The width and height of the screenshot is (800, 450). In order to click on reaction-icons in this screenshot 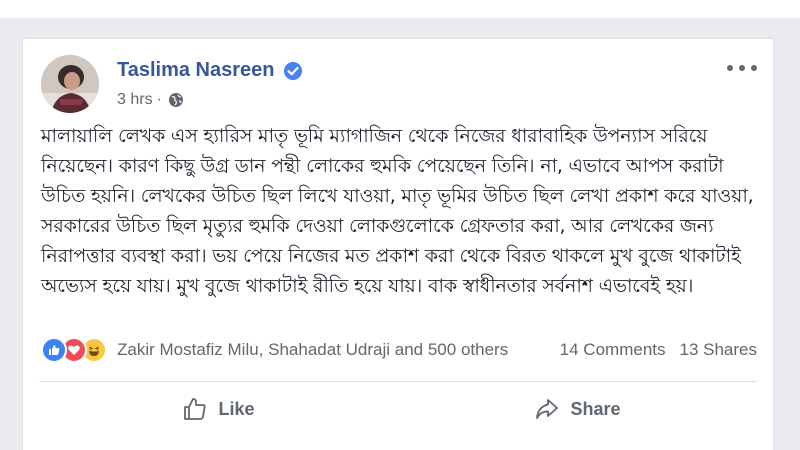, I will do `click(74, 350)`.